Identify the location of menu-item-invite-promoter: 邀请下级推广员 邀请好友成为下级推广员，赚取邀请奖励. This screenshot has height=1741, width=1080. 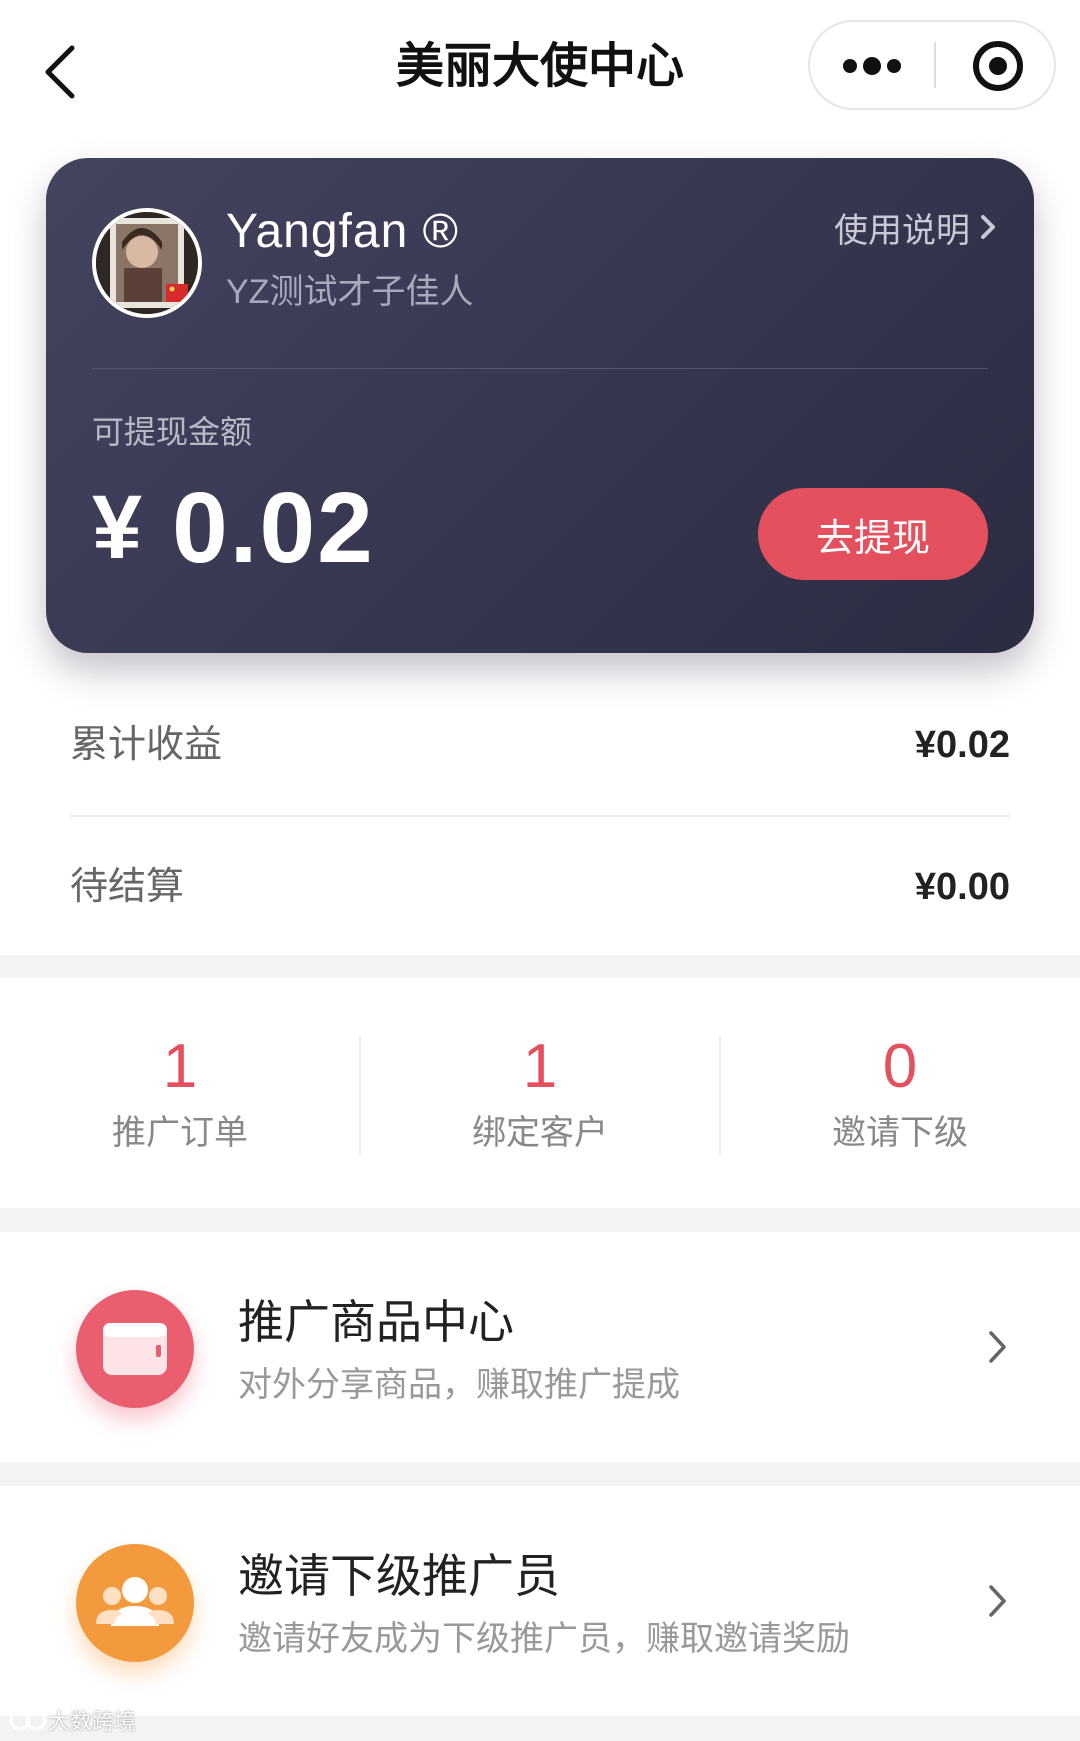
(540, 1601).